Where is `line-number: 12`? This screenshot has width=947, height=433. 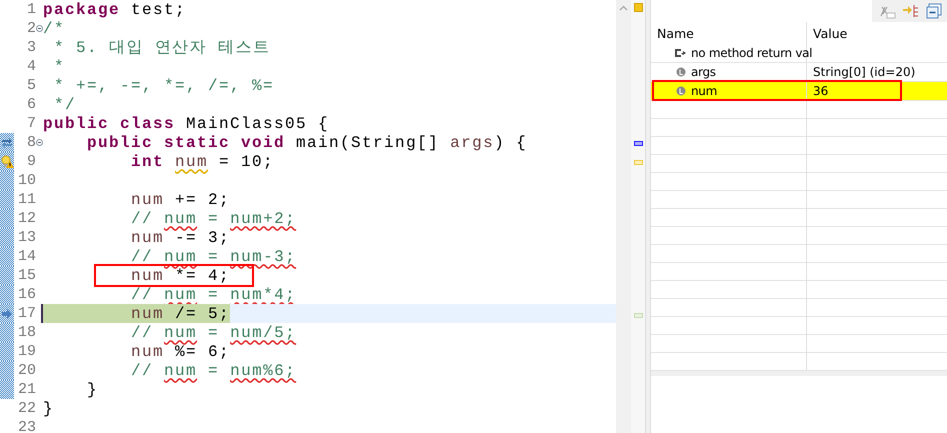
line-number: 12 is located at coordinates (26, 218).